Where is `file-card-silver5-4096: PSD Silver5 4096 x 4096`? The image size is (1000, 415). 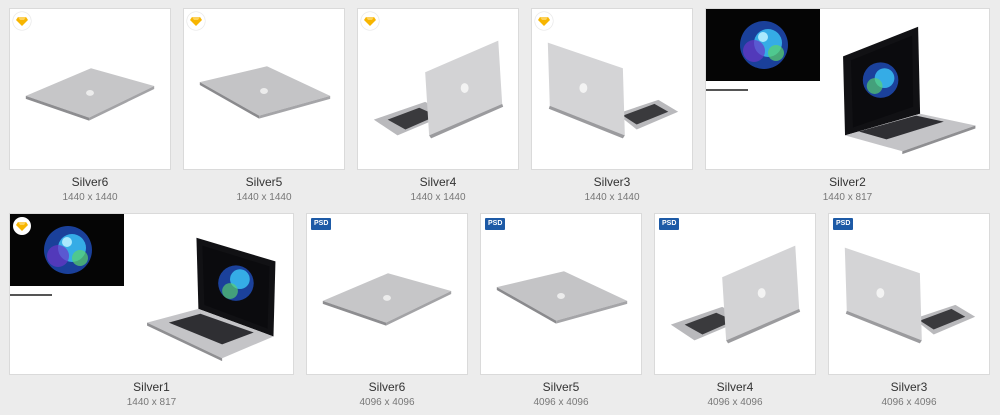 file-card-silver5-4096: PSD Silver5 4096 x 4096 is located at coordinates (561, 311).